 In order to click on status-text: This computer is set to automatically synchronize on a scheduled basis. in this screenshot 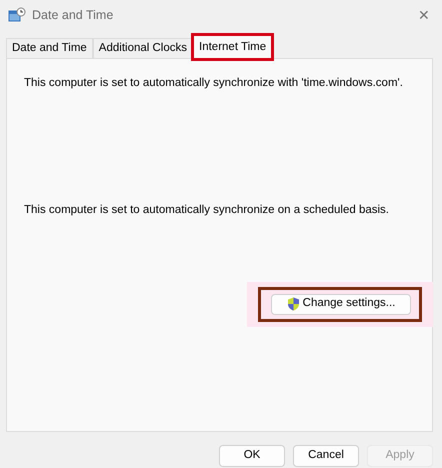, I will do `click(206, 210)`.